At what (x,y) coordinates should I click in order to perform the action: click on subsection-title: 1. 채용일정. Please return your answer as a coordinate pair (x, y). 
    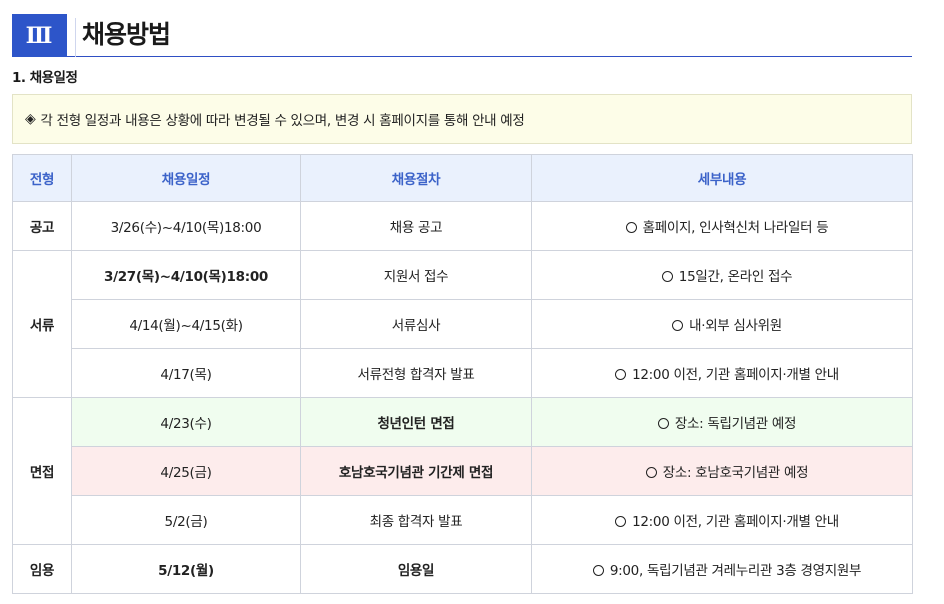
    Looking at the image, I should click on (45, 78).